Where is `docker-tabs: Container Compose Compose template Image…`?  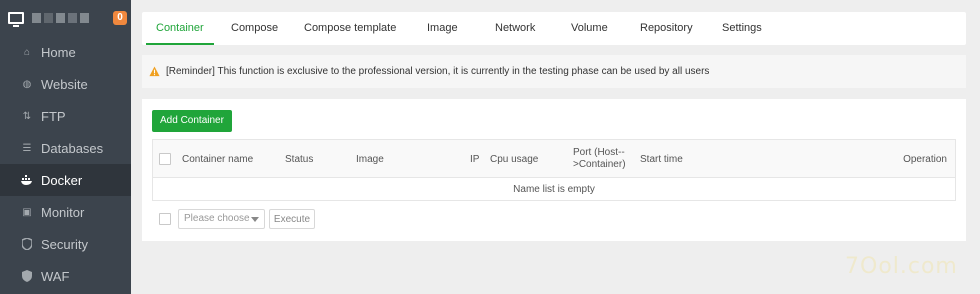 docker-tabs: Container Compose Compose template Image… is located at coordinates (554, 28).